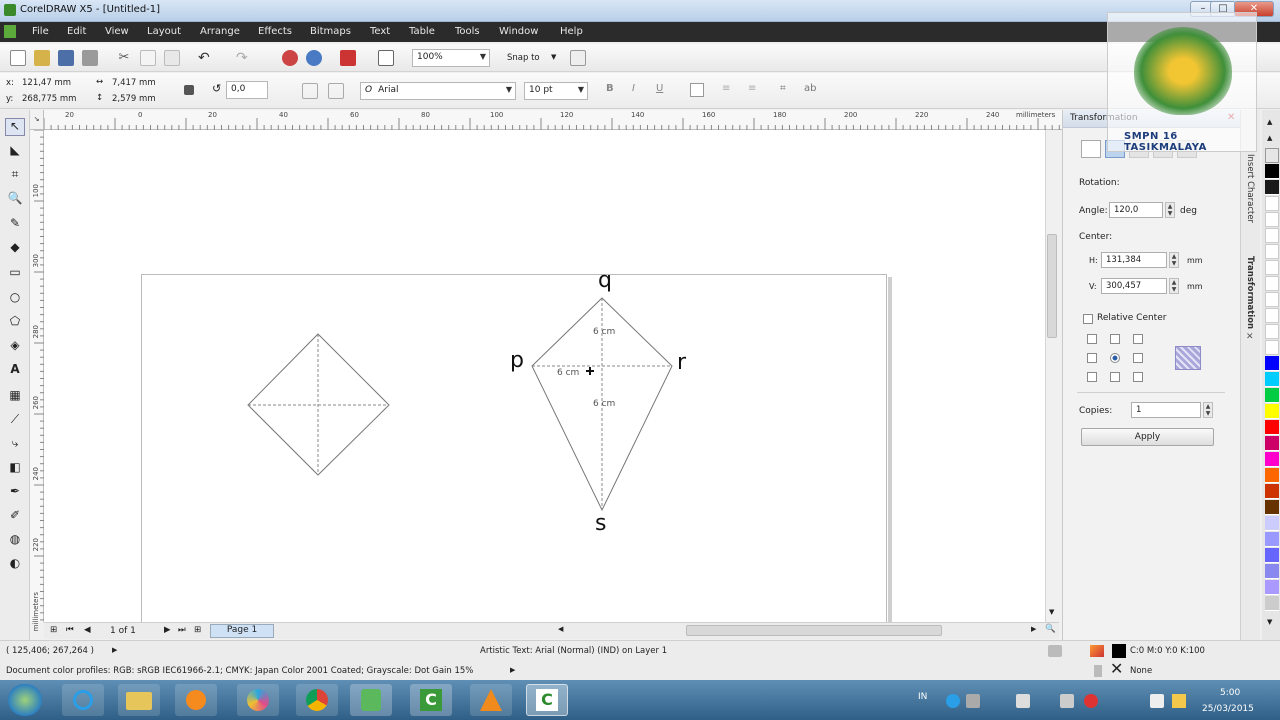 The height and width of the screenshot is (720, 1280). Describe the element at coordinates (556, 91) in the screenshot. I see `font-size-combo: 10 pt ▼` at that location.